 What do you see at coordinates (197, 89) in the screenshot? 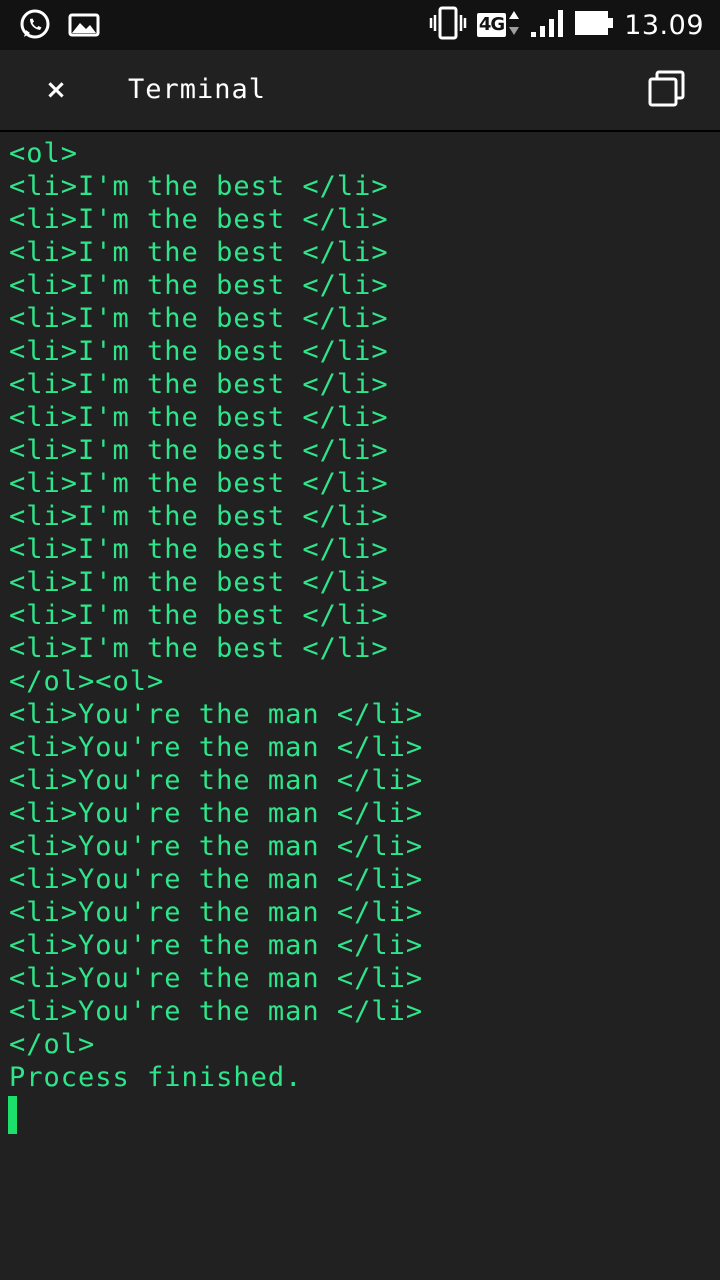
I see `page-title: Terminal` at bounding box center [197, 89].